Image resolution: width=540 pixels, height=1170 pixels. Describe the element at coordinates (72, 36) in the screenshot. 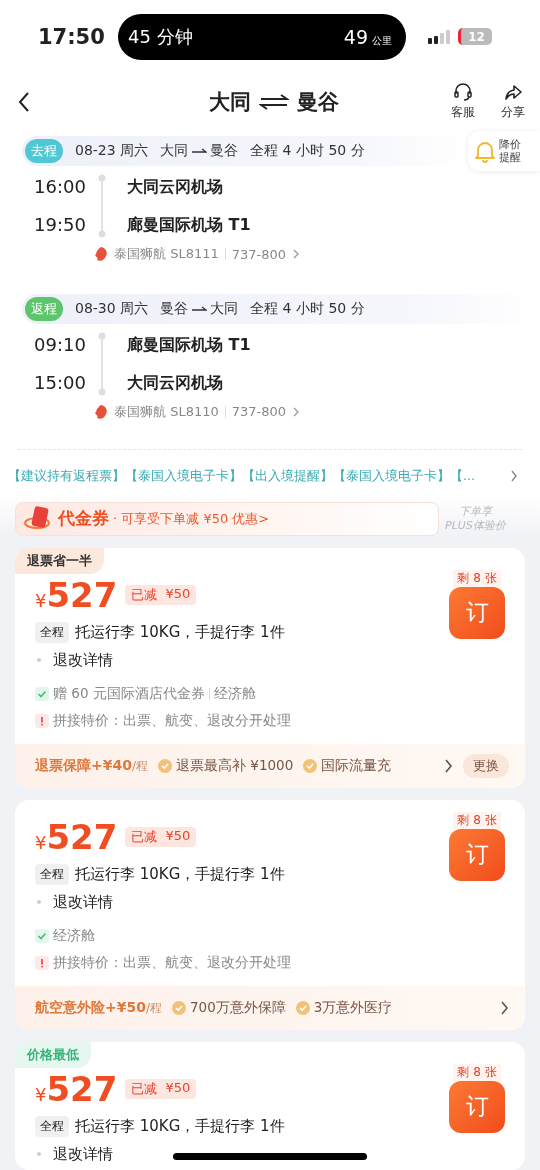

I see `clock-time: 17:50` at that location.